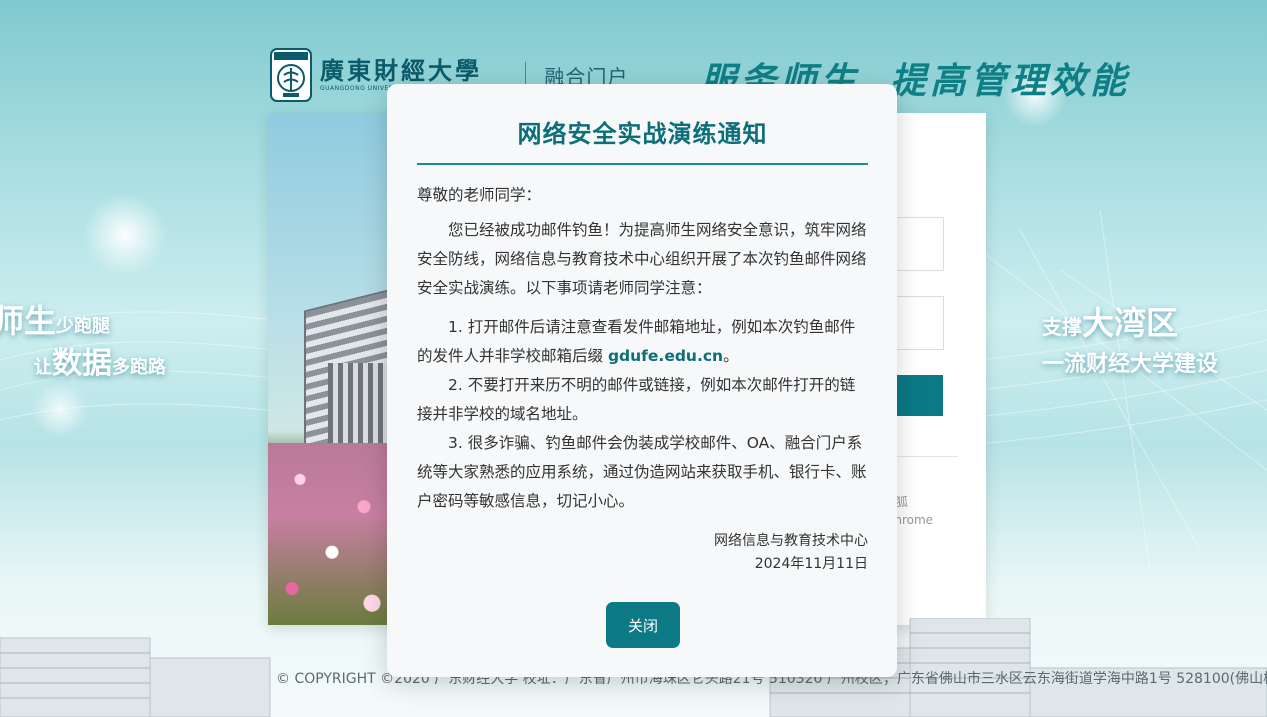  I want to click on left-slogan-big2: 数据, so click(82, 363).